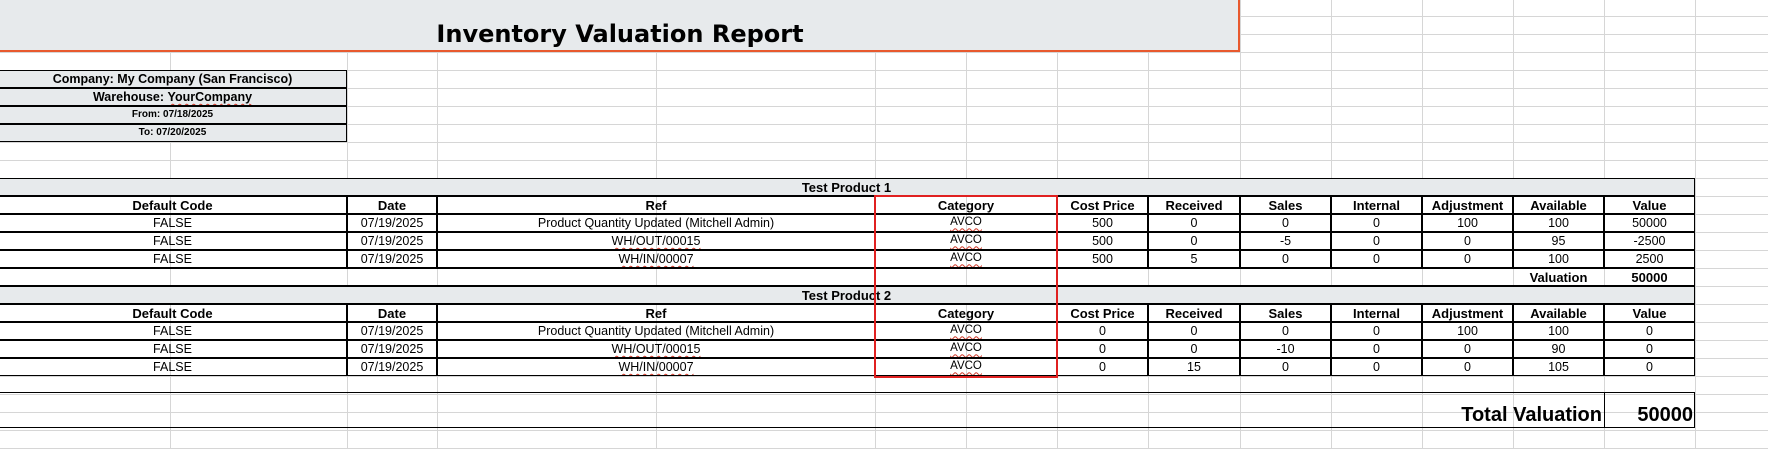 The image size is (1768, 449). Describe the element at coordinates (1531, 415) in the screenshot. I see `total-valuation-label: Total Valuation` at that location.